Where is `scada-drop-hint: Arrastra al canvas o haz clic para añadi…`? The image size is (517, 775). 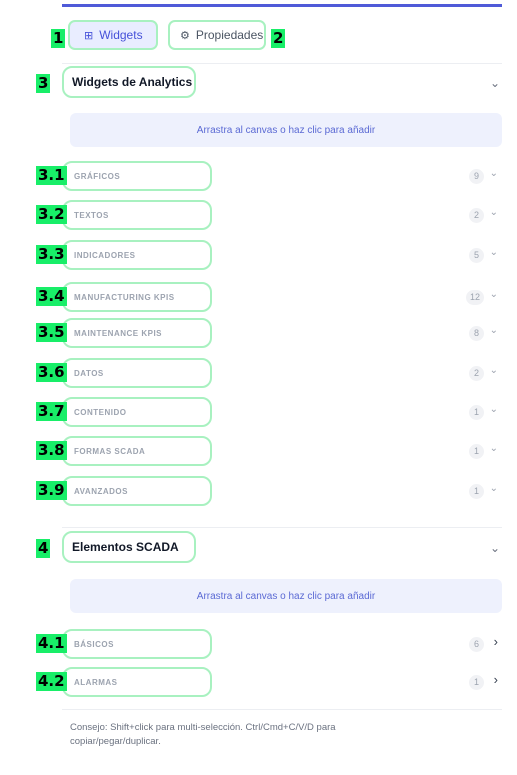
scada-drop-hint: Arrastra al canvas o haz clic para añadi… is located at coordinates (286, 596).